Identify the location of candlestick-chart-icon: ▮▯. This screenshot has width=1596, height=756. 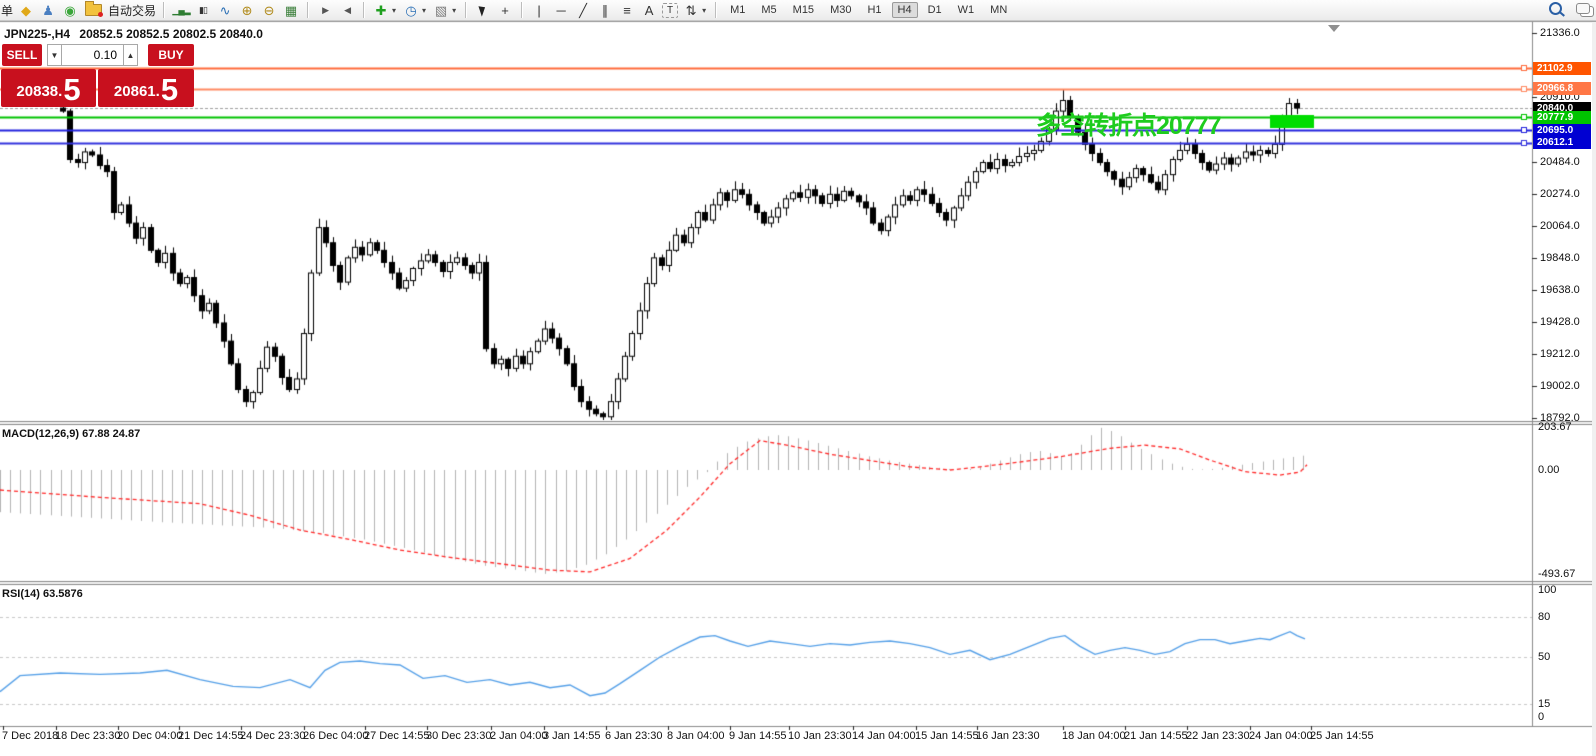
(203, 10).